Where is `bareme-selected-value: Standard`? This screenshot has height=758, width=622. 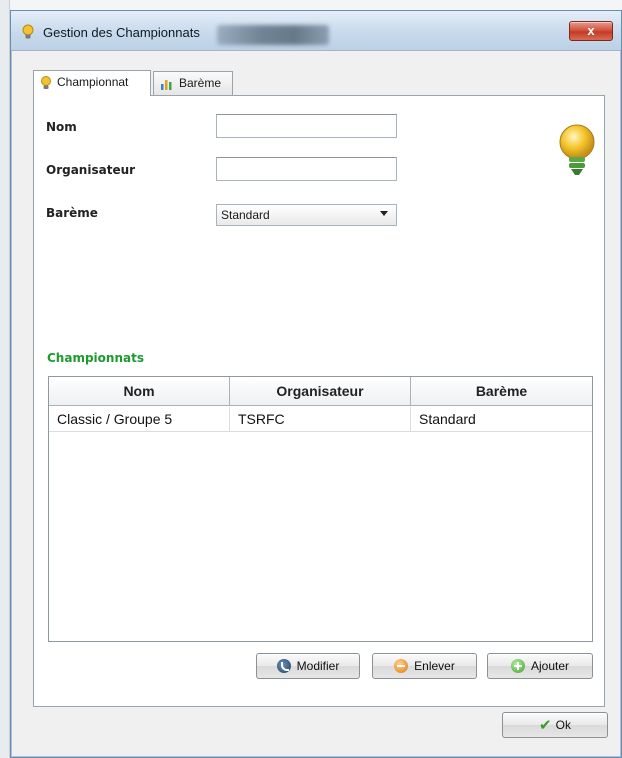
bareme-selected-value: Standard is located at coordinates (245, 215).